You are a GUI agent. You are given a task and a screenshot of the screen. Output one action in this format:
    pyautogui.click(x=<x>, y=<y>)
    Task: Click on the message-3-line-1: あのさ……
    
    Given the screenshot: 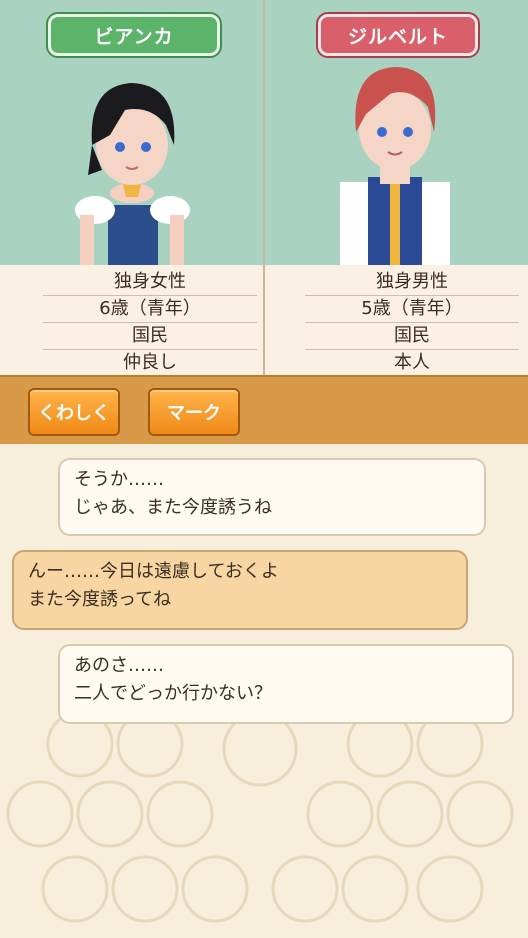 What is the action you would take?
    pyautogui.click(x=119, y=665)
    